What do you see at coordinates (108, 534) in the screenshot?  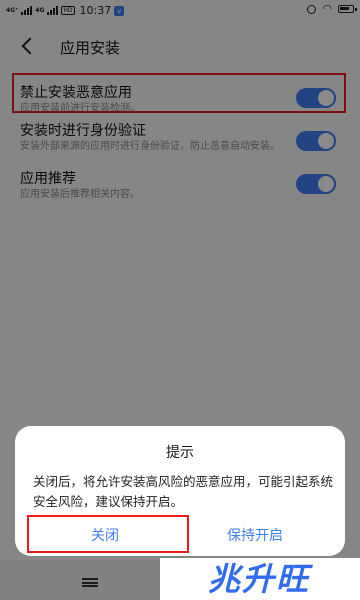 I see `close-highlight-box` at bounding box center [108, 534].